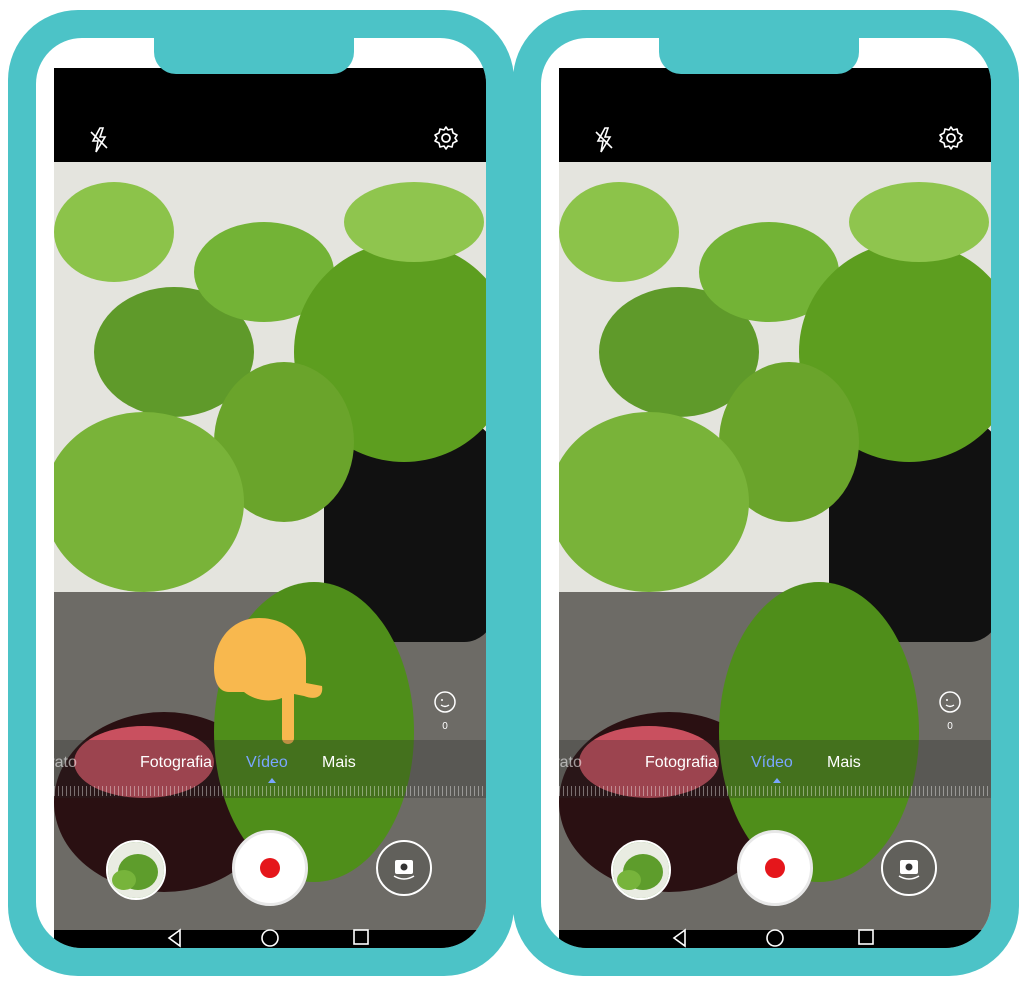 Image resolution: width=1025 pixels, height=981 pixels. I want to click on pointing-hand-icon, so click(268, 681).